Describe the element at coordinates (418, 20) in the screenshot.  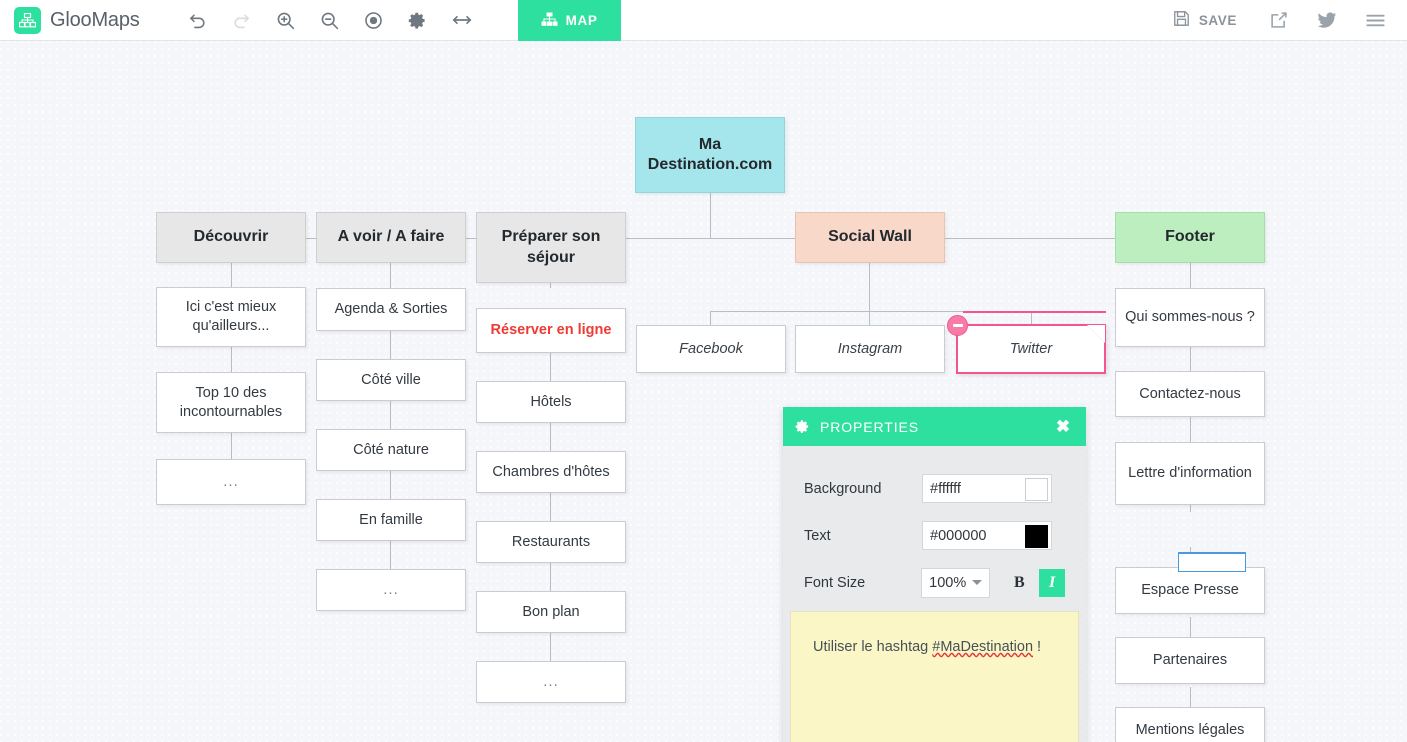
I see `settings-gear-button` at that location.